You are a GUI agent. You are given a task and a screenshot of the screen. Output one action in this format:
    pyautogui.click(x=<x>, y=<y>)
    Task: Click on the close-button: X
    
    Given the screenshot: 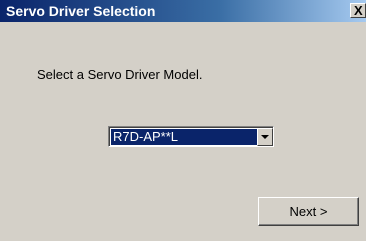 What is the action you would take?
    pyautogui.click(x=358, y=10)
    